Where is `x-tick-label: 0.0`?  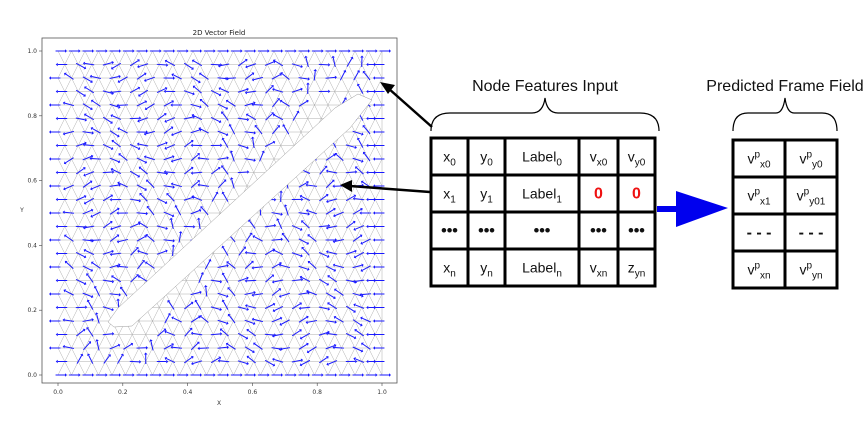 x-tick-label: 0.0 is located at coordinates (58, 392).